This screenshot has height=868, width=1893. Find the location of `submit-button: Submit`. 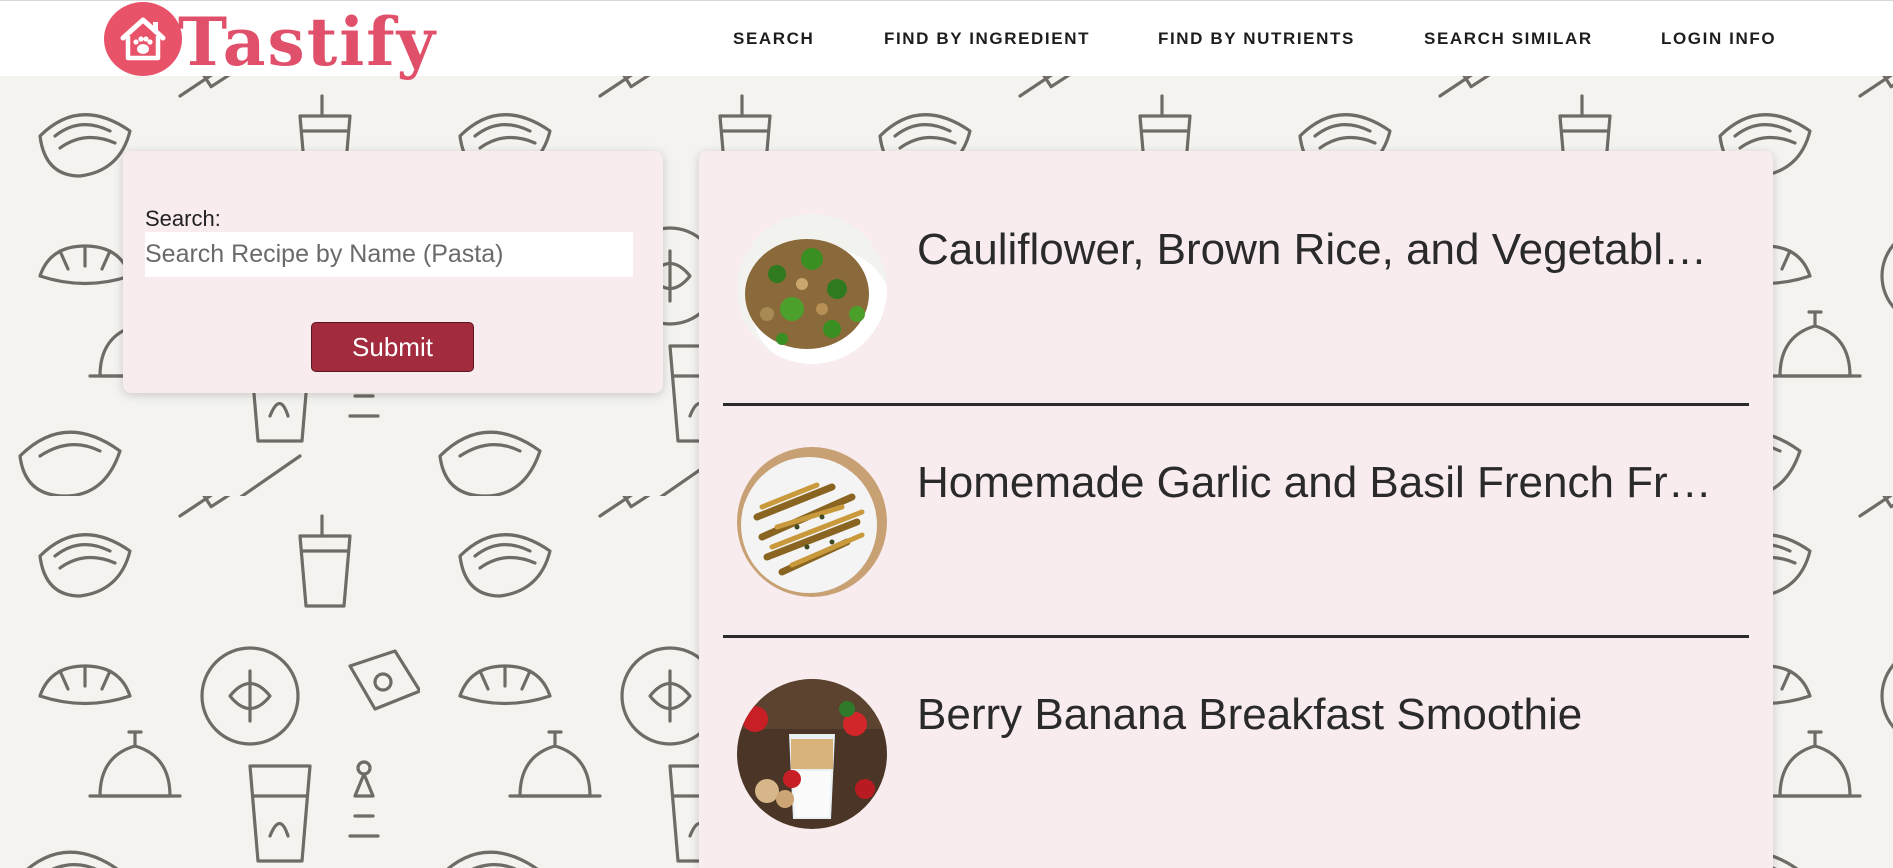

submit-button: Submit is located at coordinates (392, 347).